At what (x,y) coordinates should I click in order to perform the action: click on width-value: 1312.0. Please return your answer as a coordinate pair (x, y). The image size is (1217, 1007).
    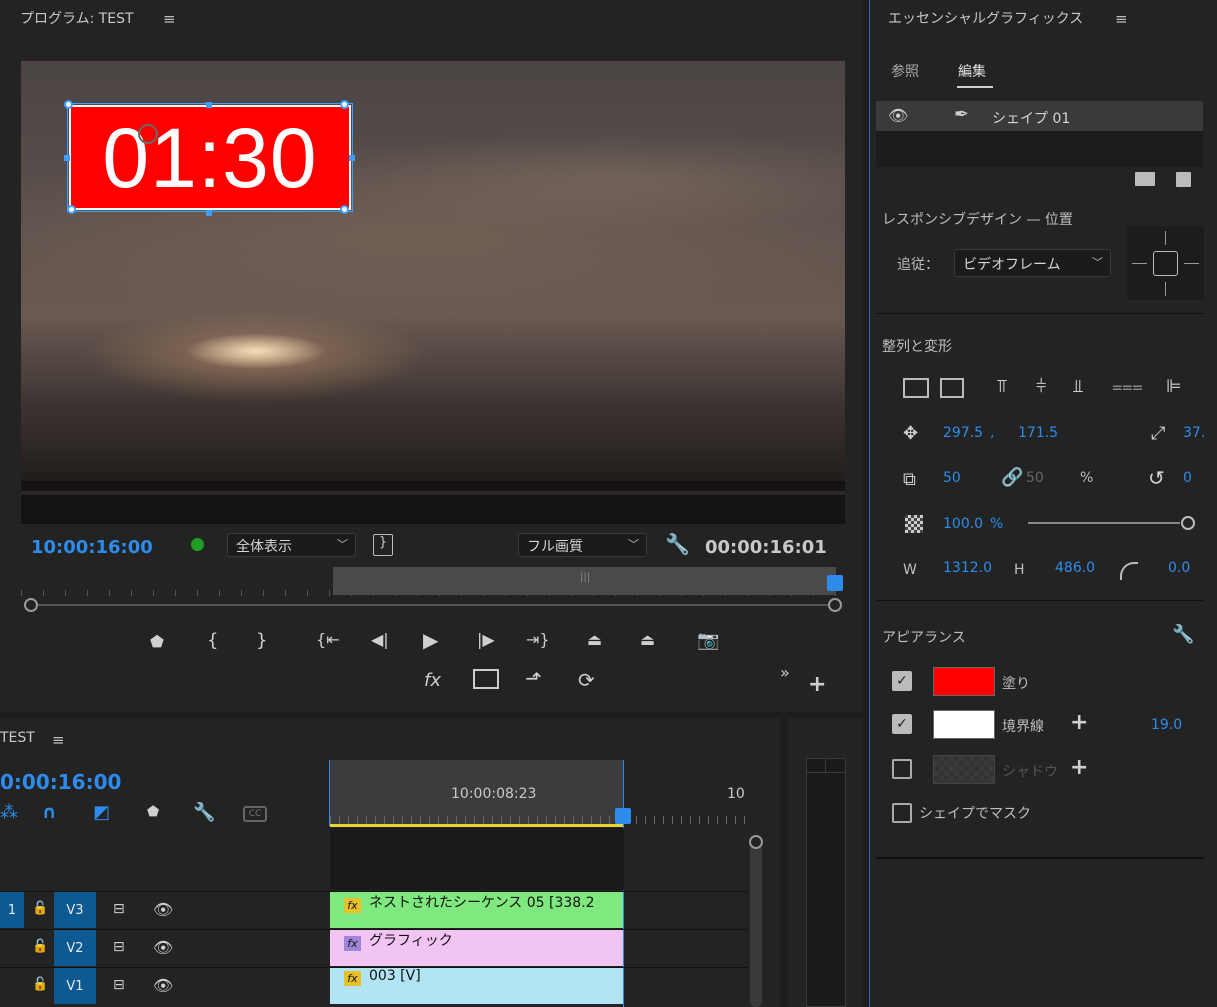
    Looking at the image, I should click on (967, 568).